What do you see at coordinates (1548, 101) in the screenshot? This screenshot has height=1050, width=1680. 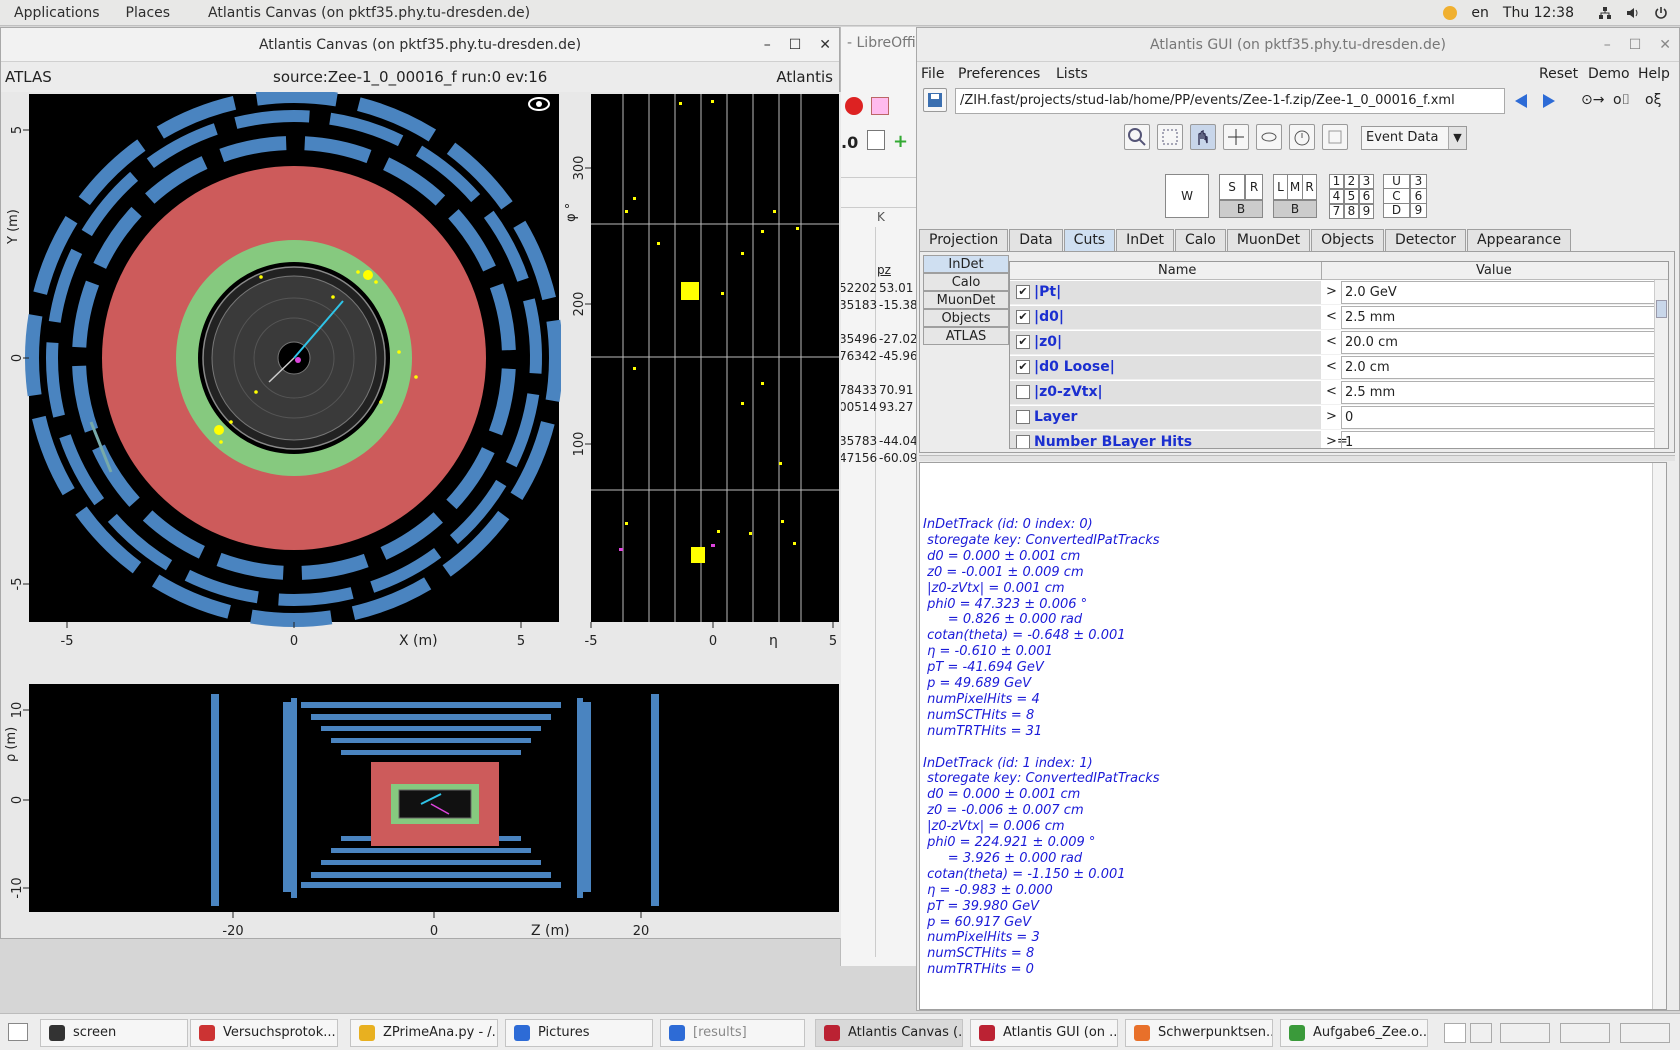 I see `next-event-icon` at bounding box center [1548, 101].